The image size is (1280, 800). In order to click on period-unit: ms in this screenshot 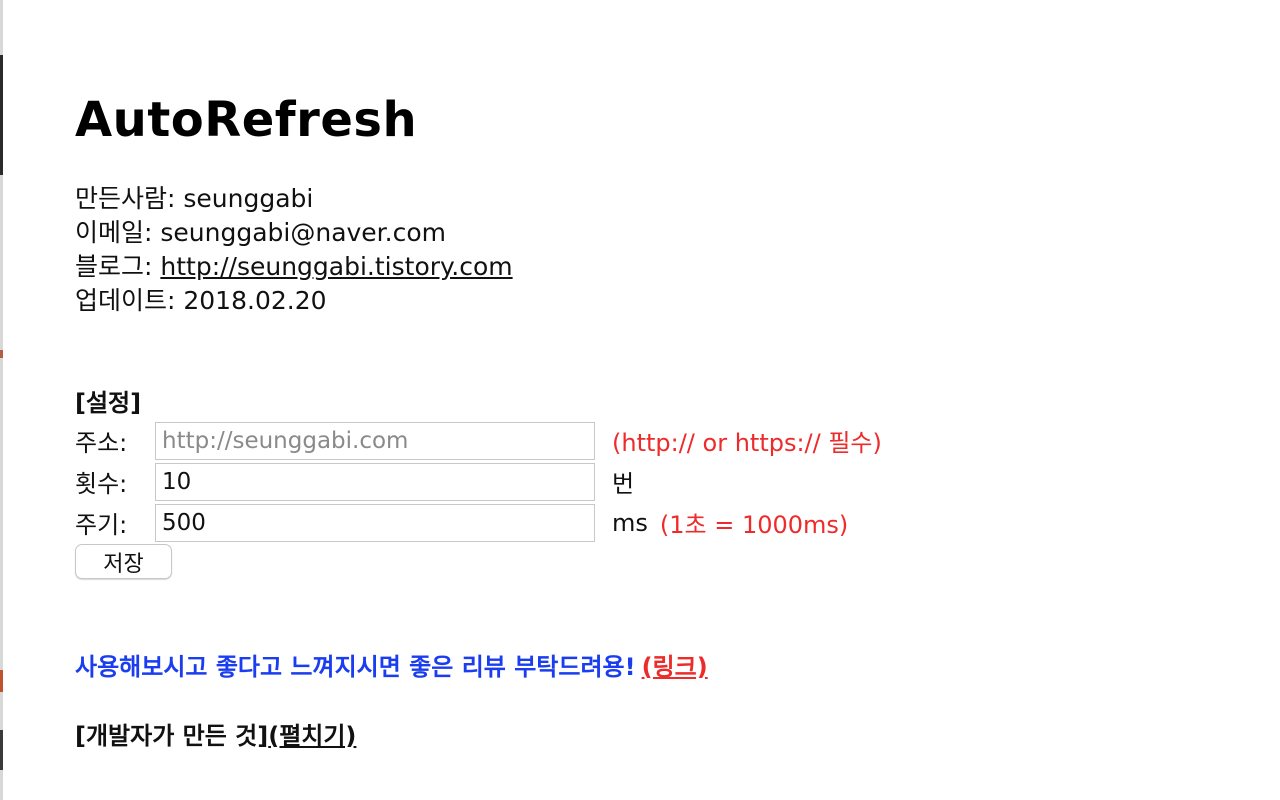, I will do `click(630, 522)`.